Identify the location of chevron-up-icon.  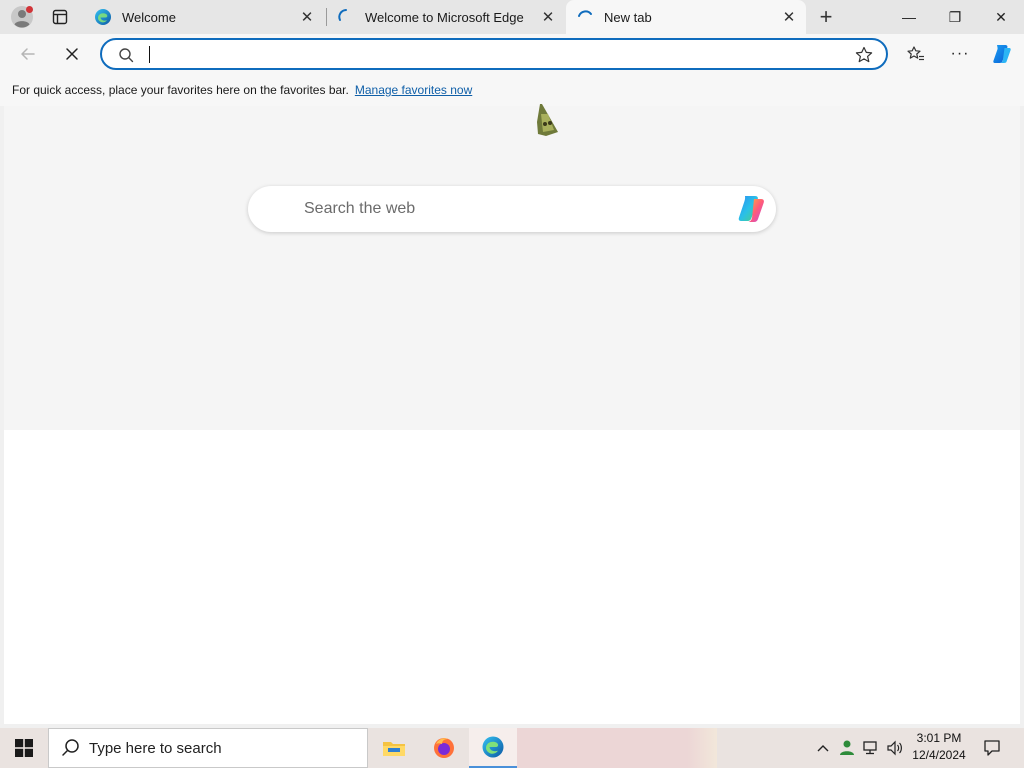
(823, 748).